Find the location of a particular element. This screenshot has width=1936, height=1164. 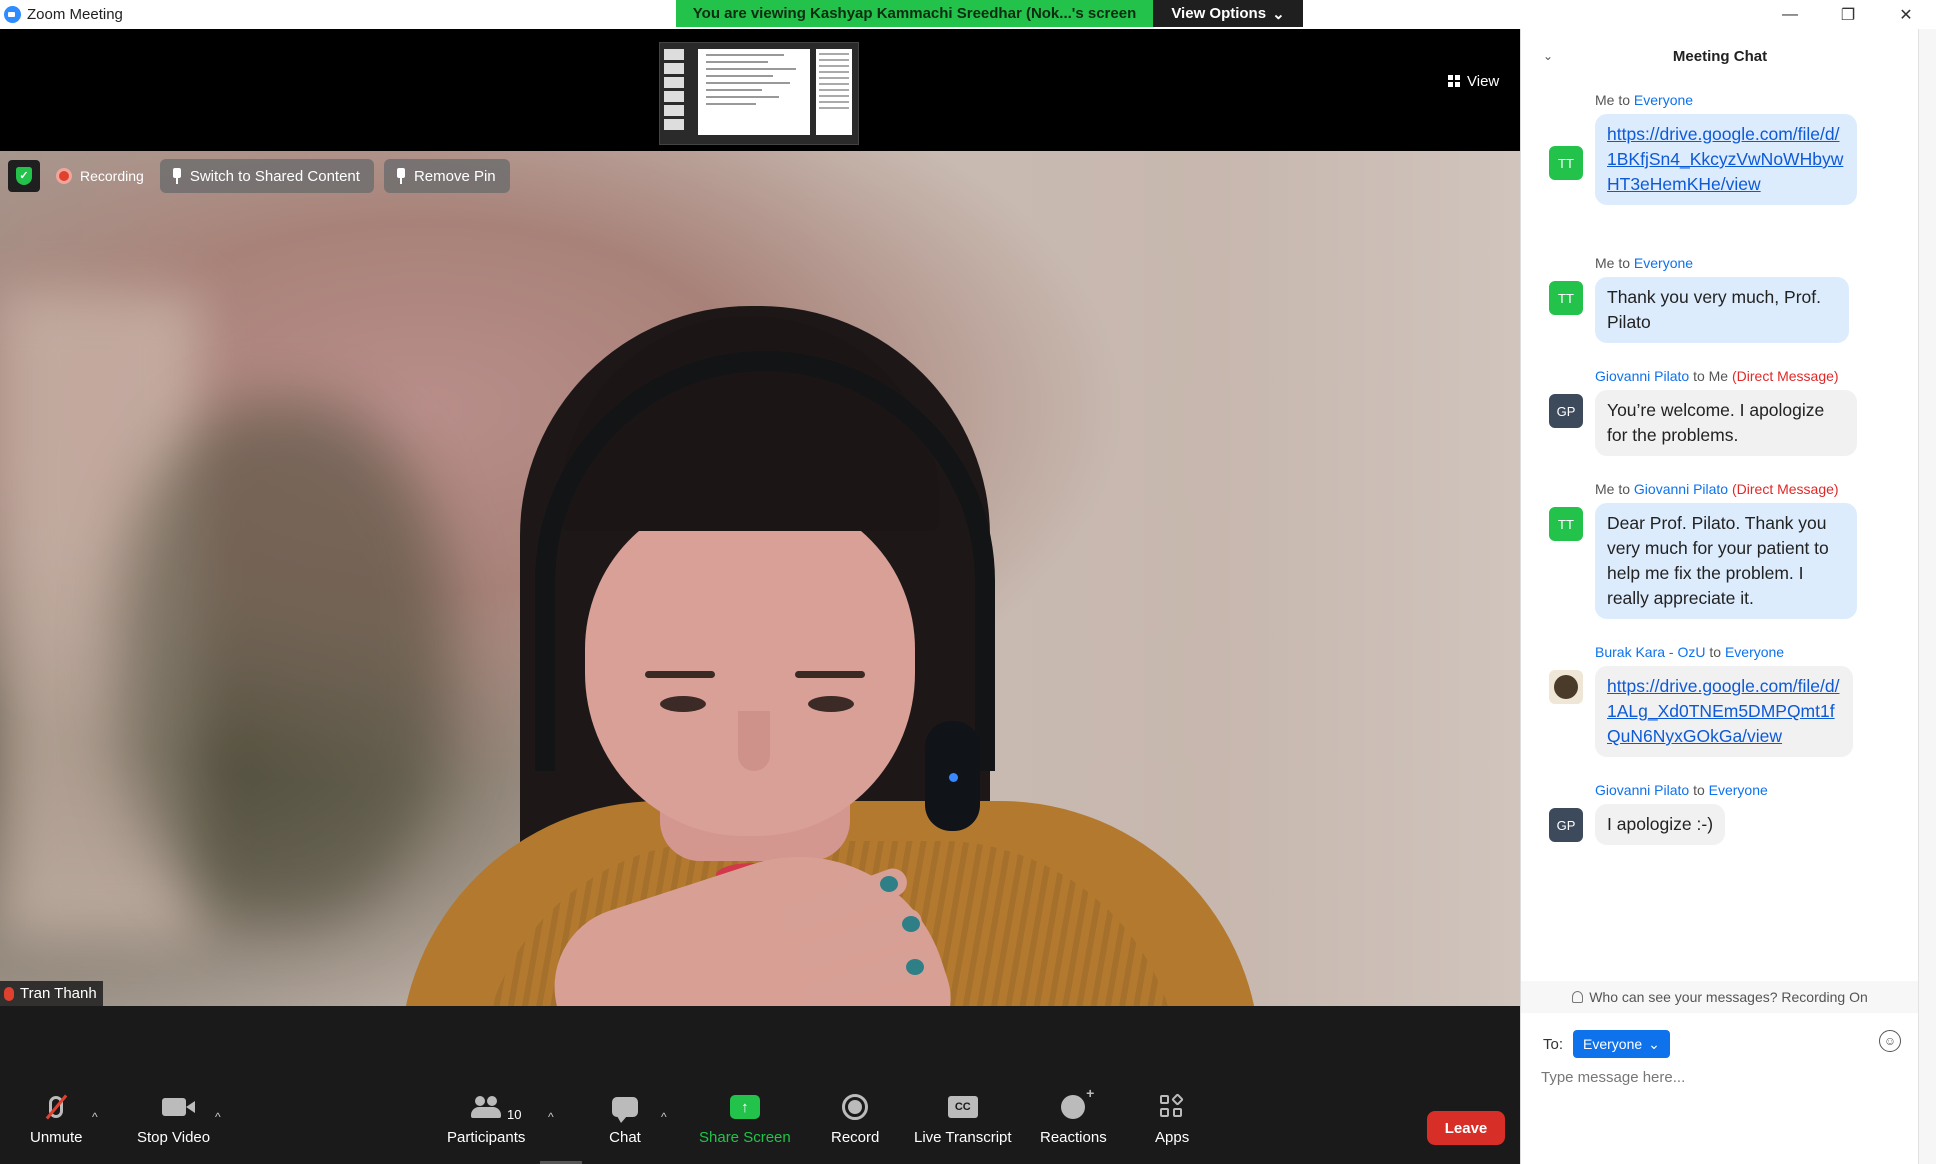

share-screen-label: Share Screen is located at coordinates (745, 1137).